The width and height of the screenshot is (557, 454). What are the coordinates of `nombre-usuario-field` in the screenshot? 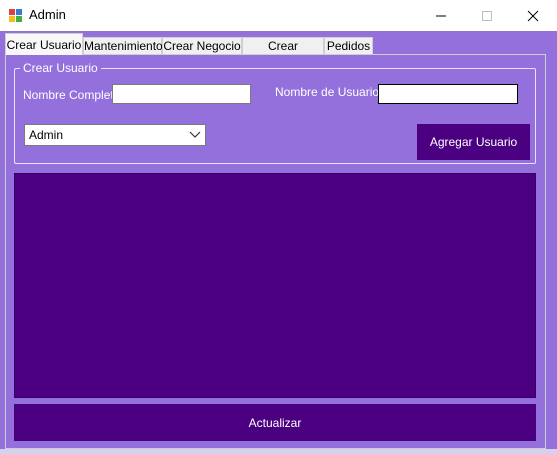 It's located at (448, 94).